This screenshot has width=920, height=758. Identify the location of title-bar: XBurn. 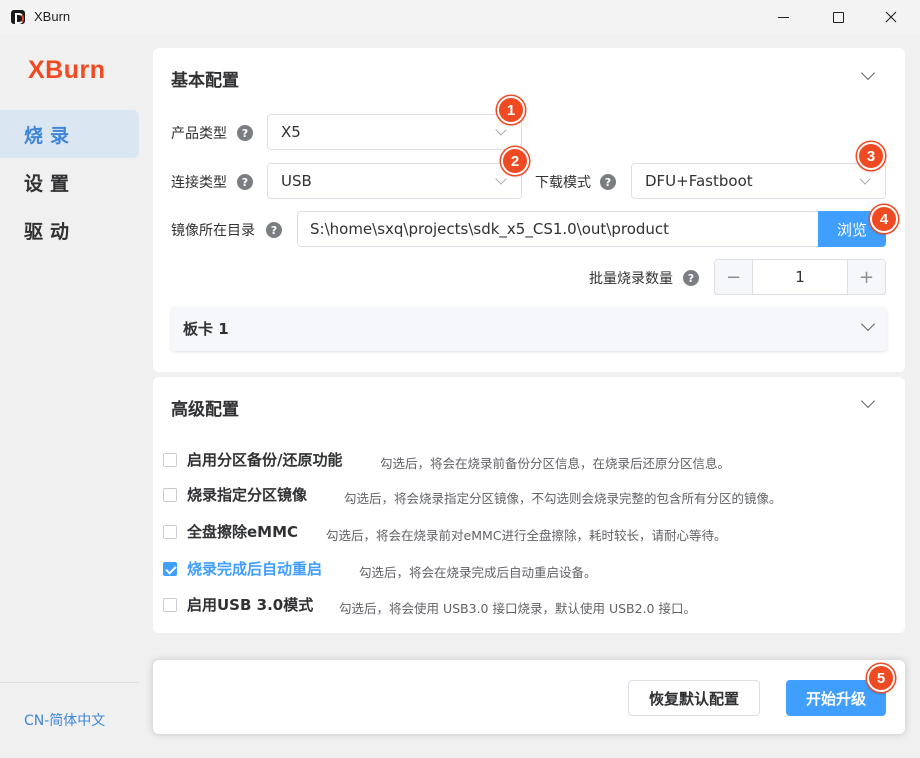
(460, 17).